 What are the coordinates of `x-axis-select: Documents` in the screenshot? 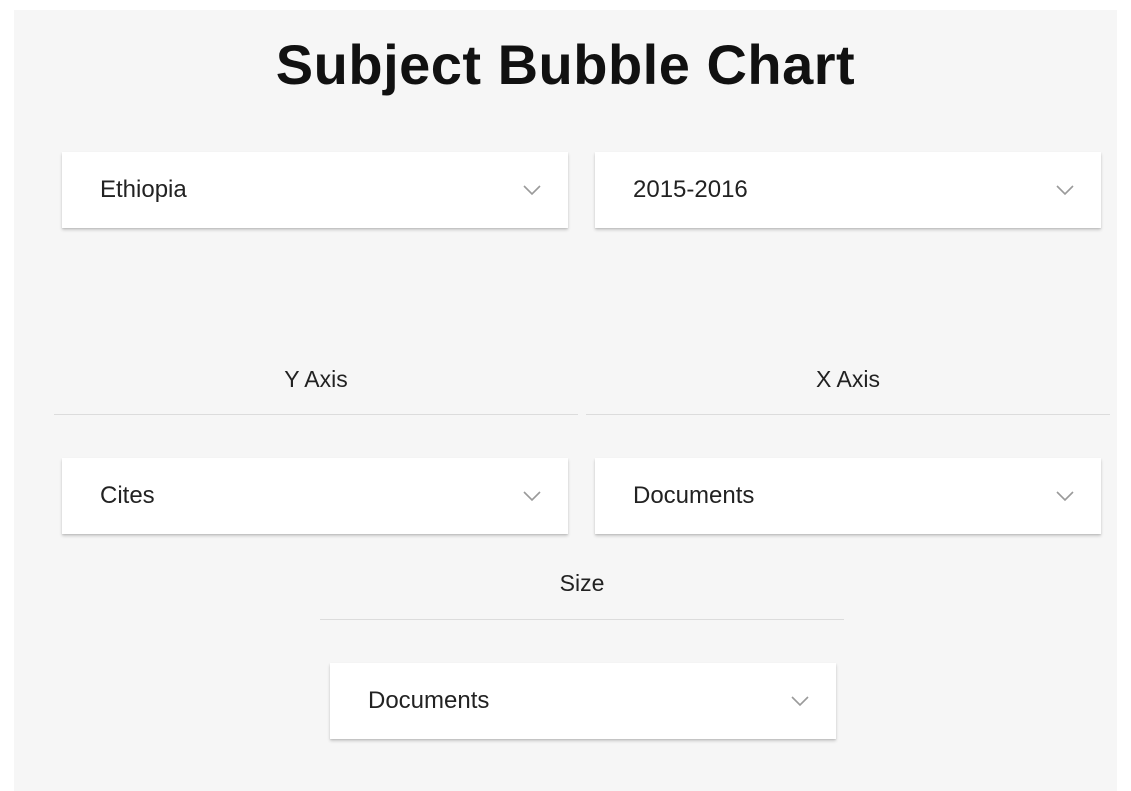 It's located at (848, 496).